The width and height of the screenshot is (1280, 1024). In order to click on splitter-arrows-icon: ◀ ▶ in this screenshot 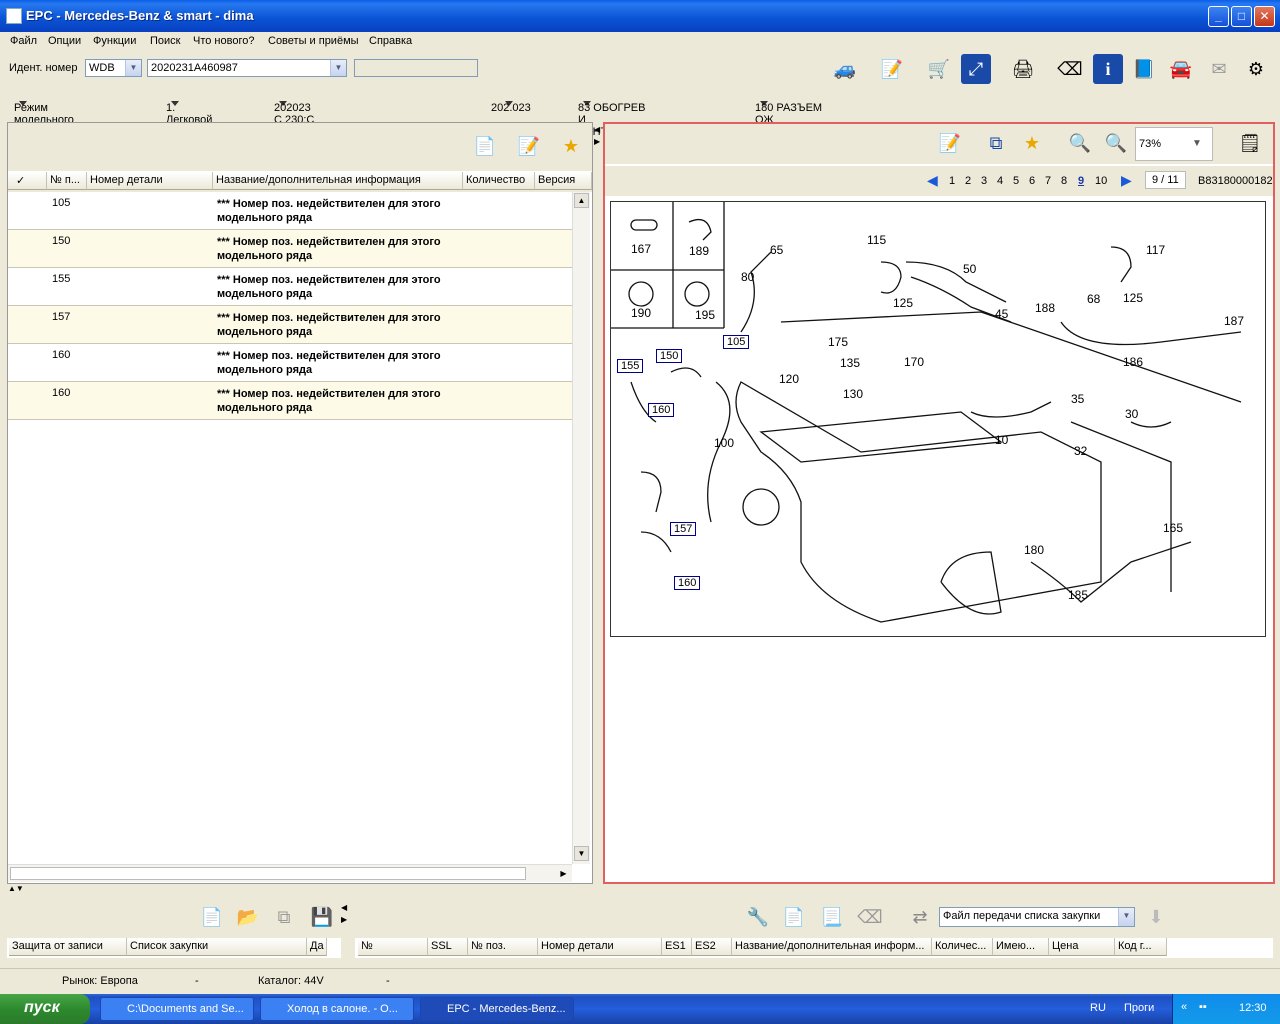, I will do `click(347, 914)`.